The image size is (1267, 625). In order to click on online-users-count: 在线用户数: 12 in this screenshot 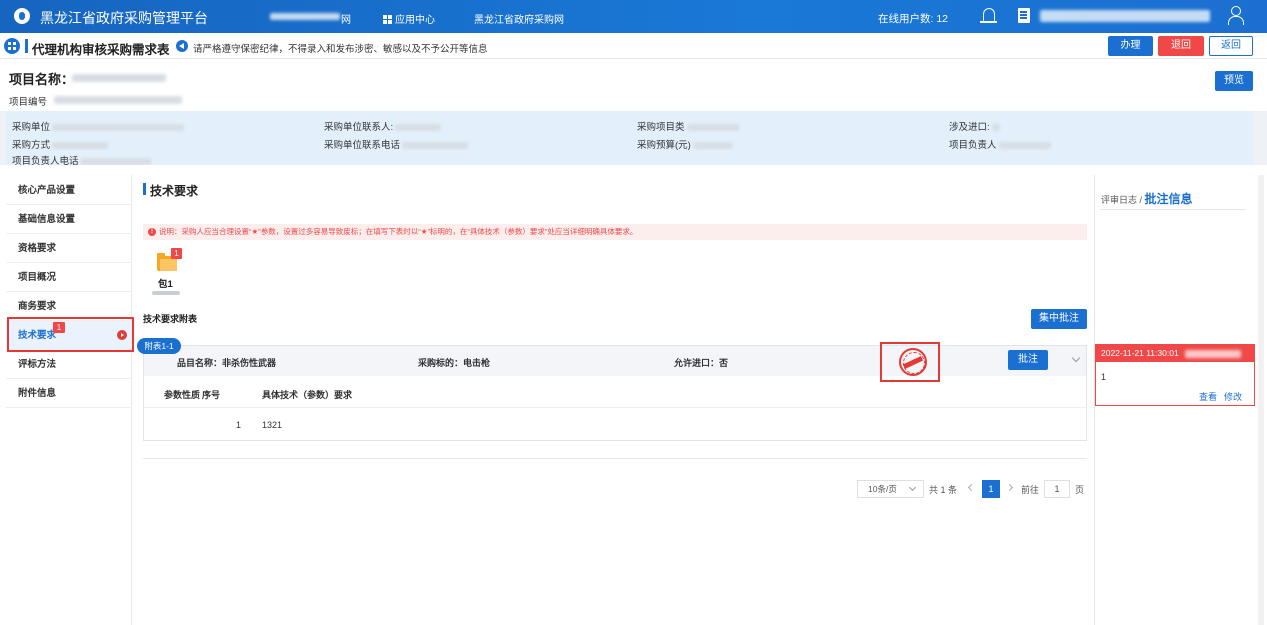, I will do `click(913, 19)`.